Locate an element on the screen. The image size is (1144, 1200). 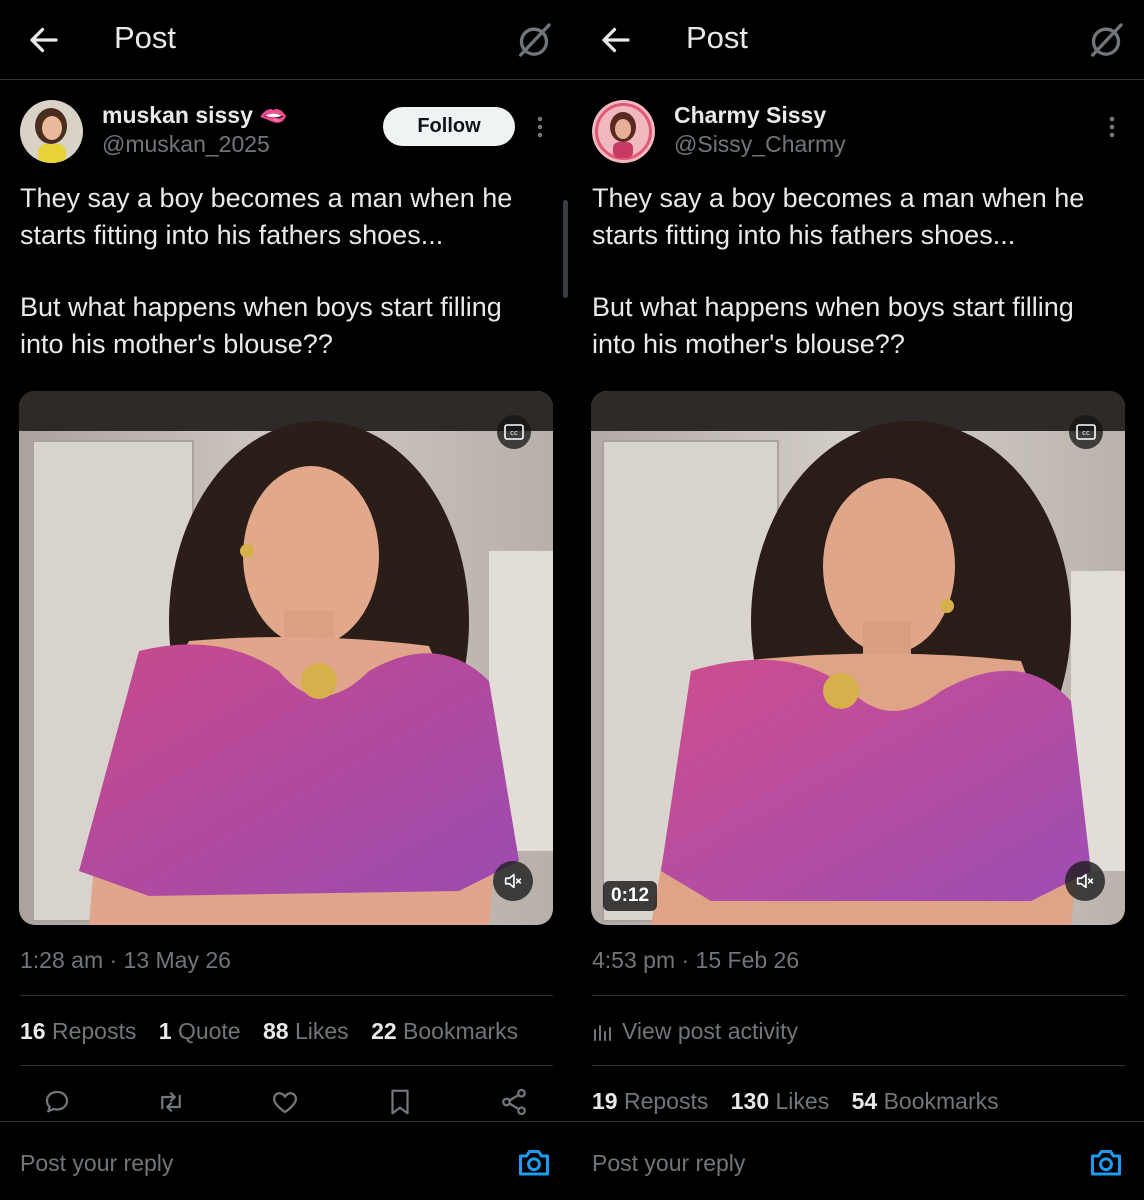
bookmark-icon is located at coordinates (400, 1102).